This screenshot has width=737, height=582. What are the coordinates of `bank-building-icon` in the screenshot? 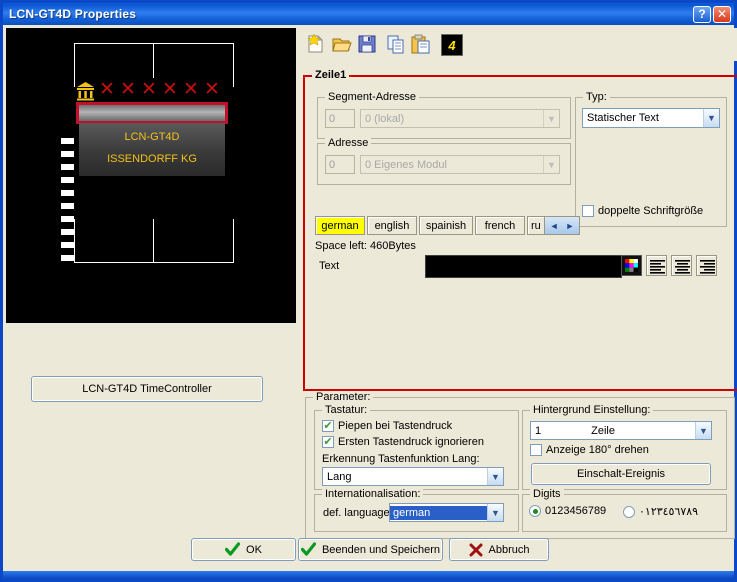 It's located at (85, 91).